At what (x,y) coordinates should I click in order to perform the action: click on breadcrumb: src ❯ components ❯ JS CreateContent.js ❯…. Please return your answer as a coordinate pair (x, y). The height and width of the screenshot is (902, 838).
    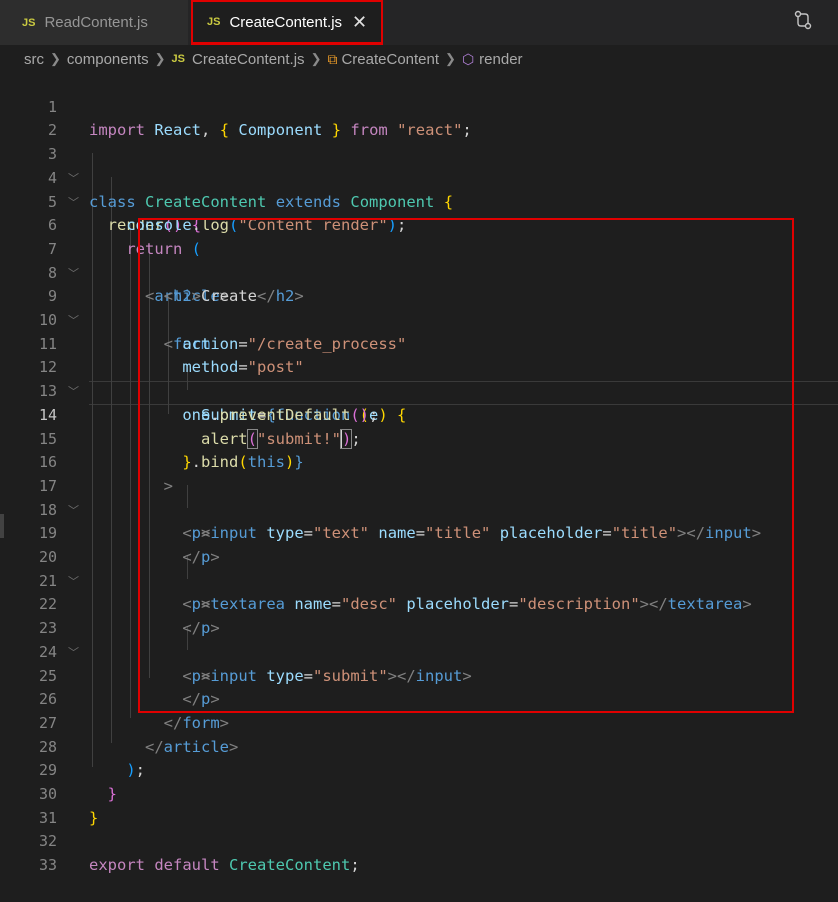
    Looking at the image, I should click on (419, 59).